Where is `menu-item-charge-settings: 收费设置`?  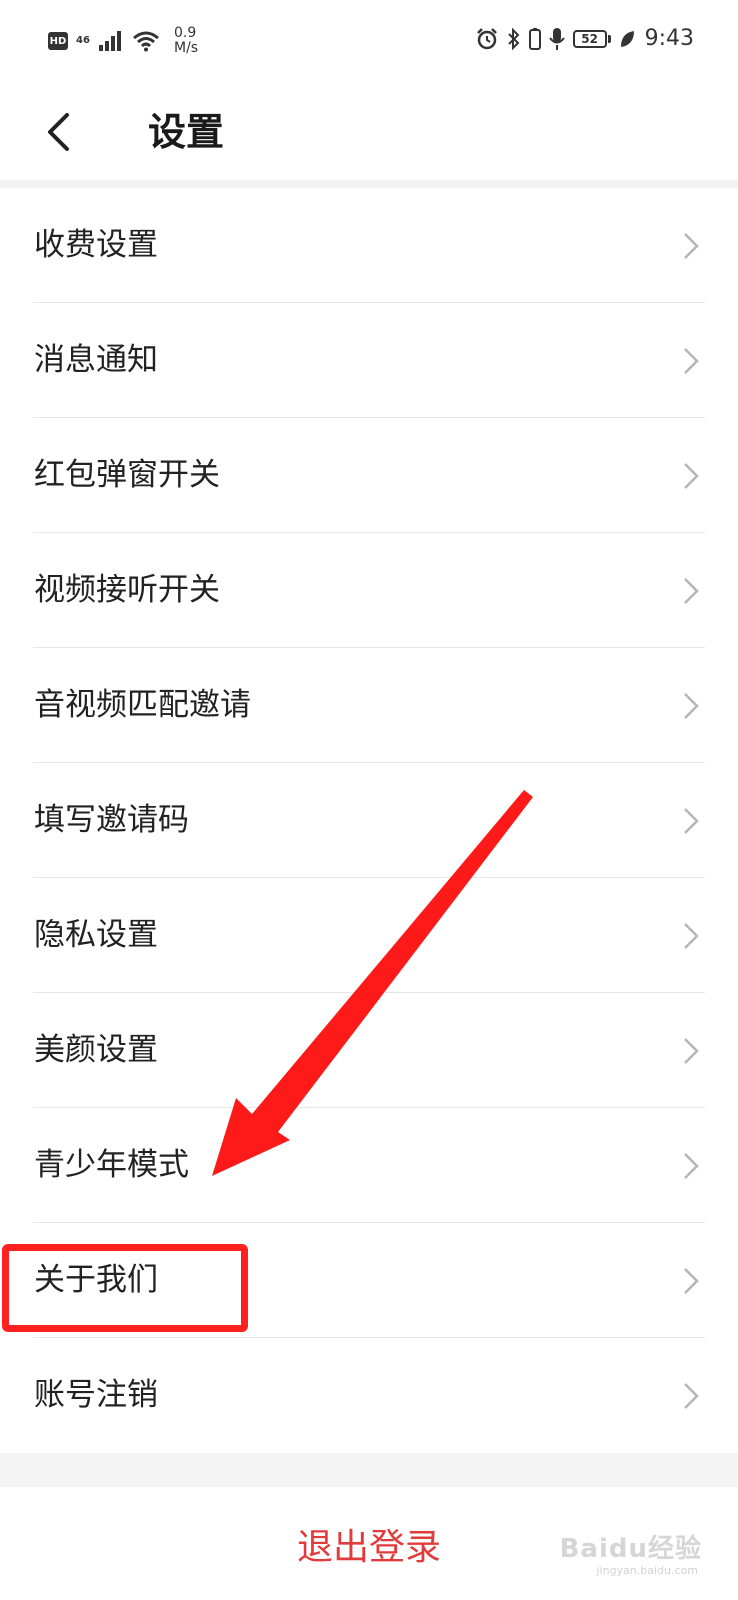
menu-item-charge-settings: 收费设置 is located at coordinates (369, 245).